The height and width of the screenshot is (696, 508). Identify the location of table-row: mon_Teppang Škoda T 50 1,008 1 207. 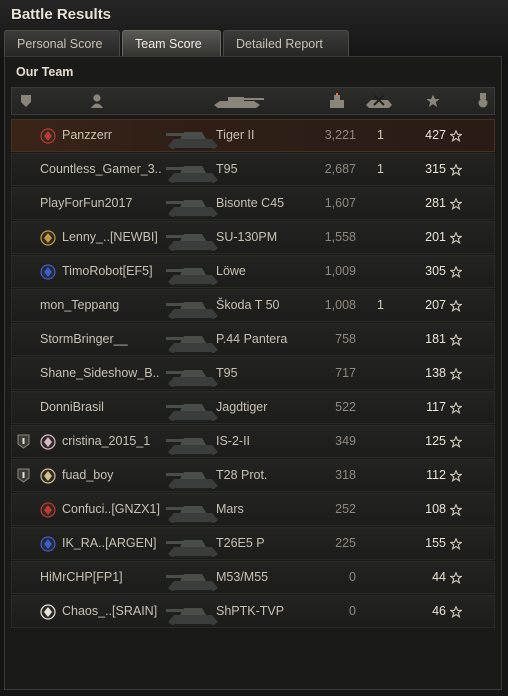
(253, 305).